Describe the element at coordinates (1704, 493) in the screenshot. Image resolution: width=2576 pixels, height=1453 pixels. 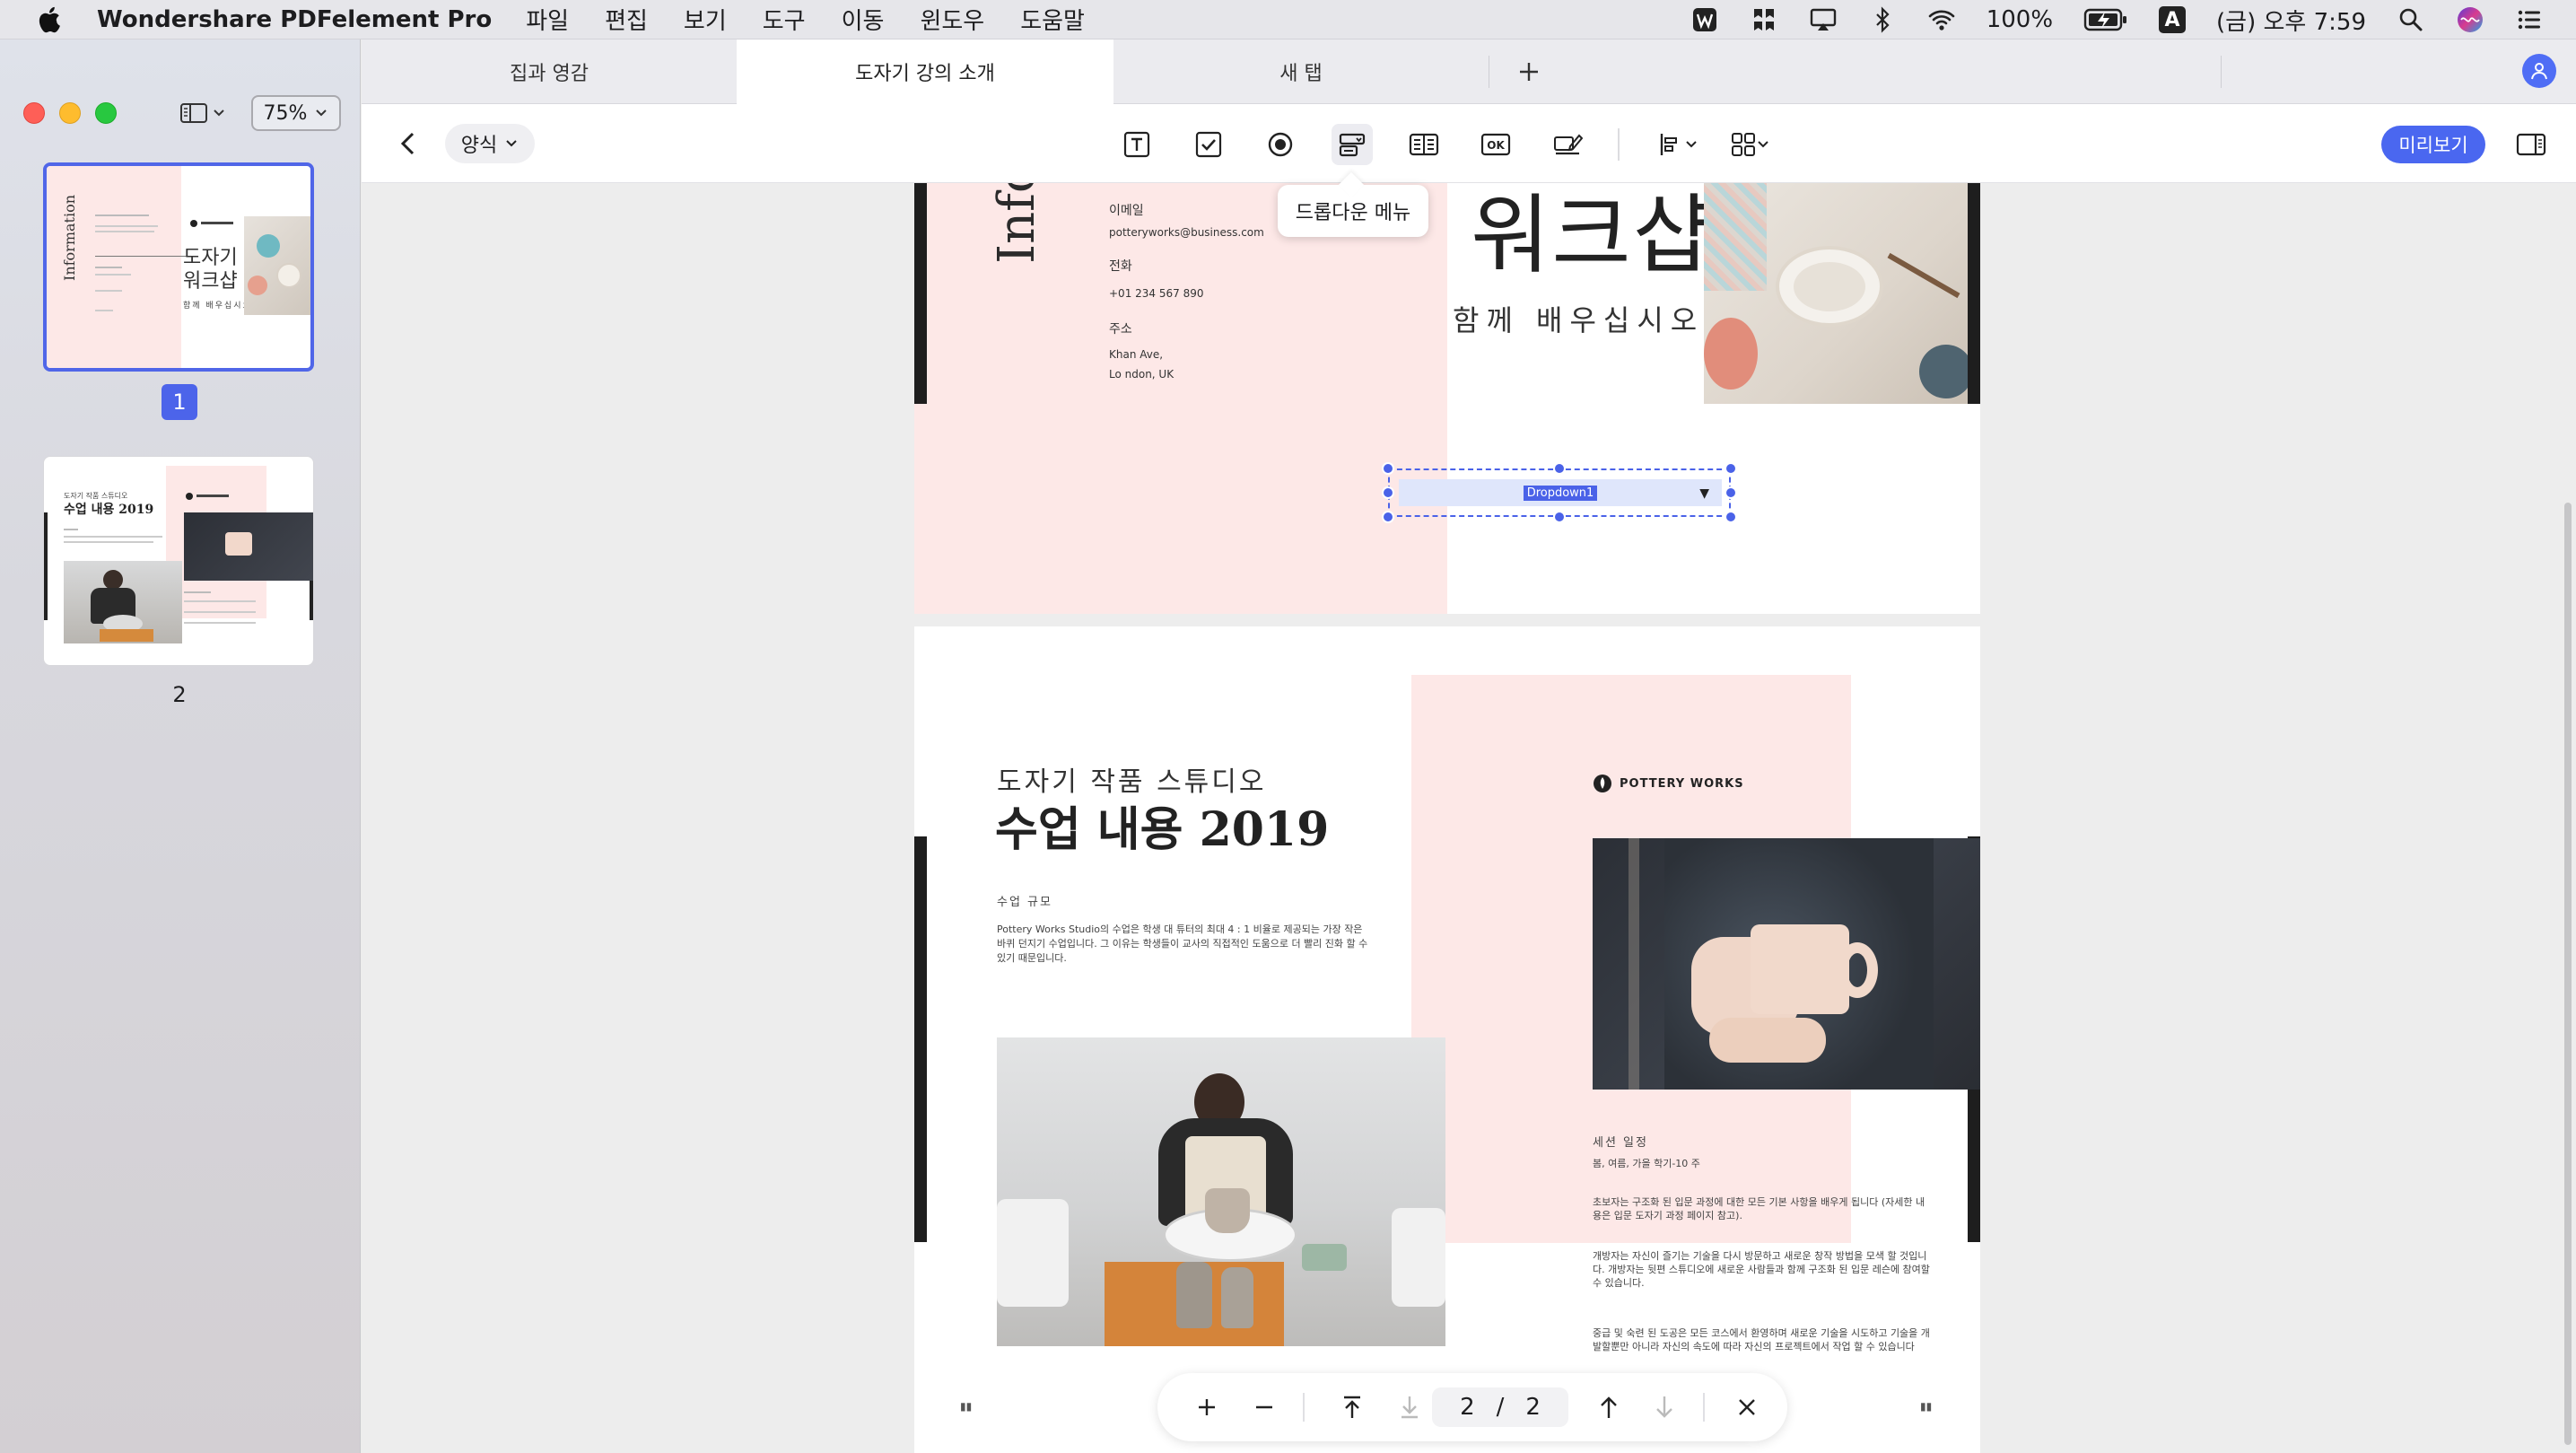
I see `caret-down-icon: ▼` at that location.